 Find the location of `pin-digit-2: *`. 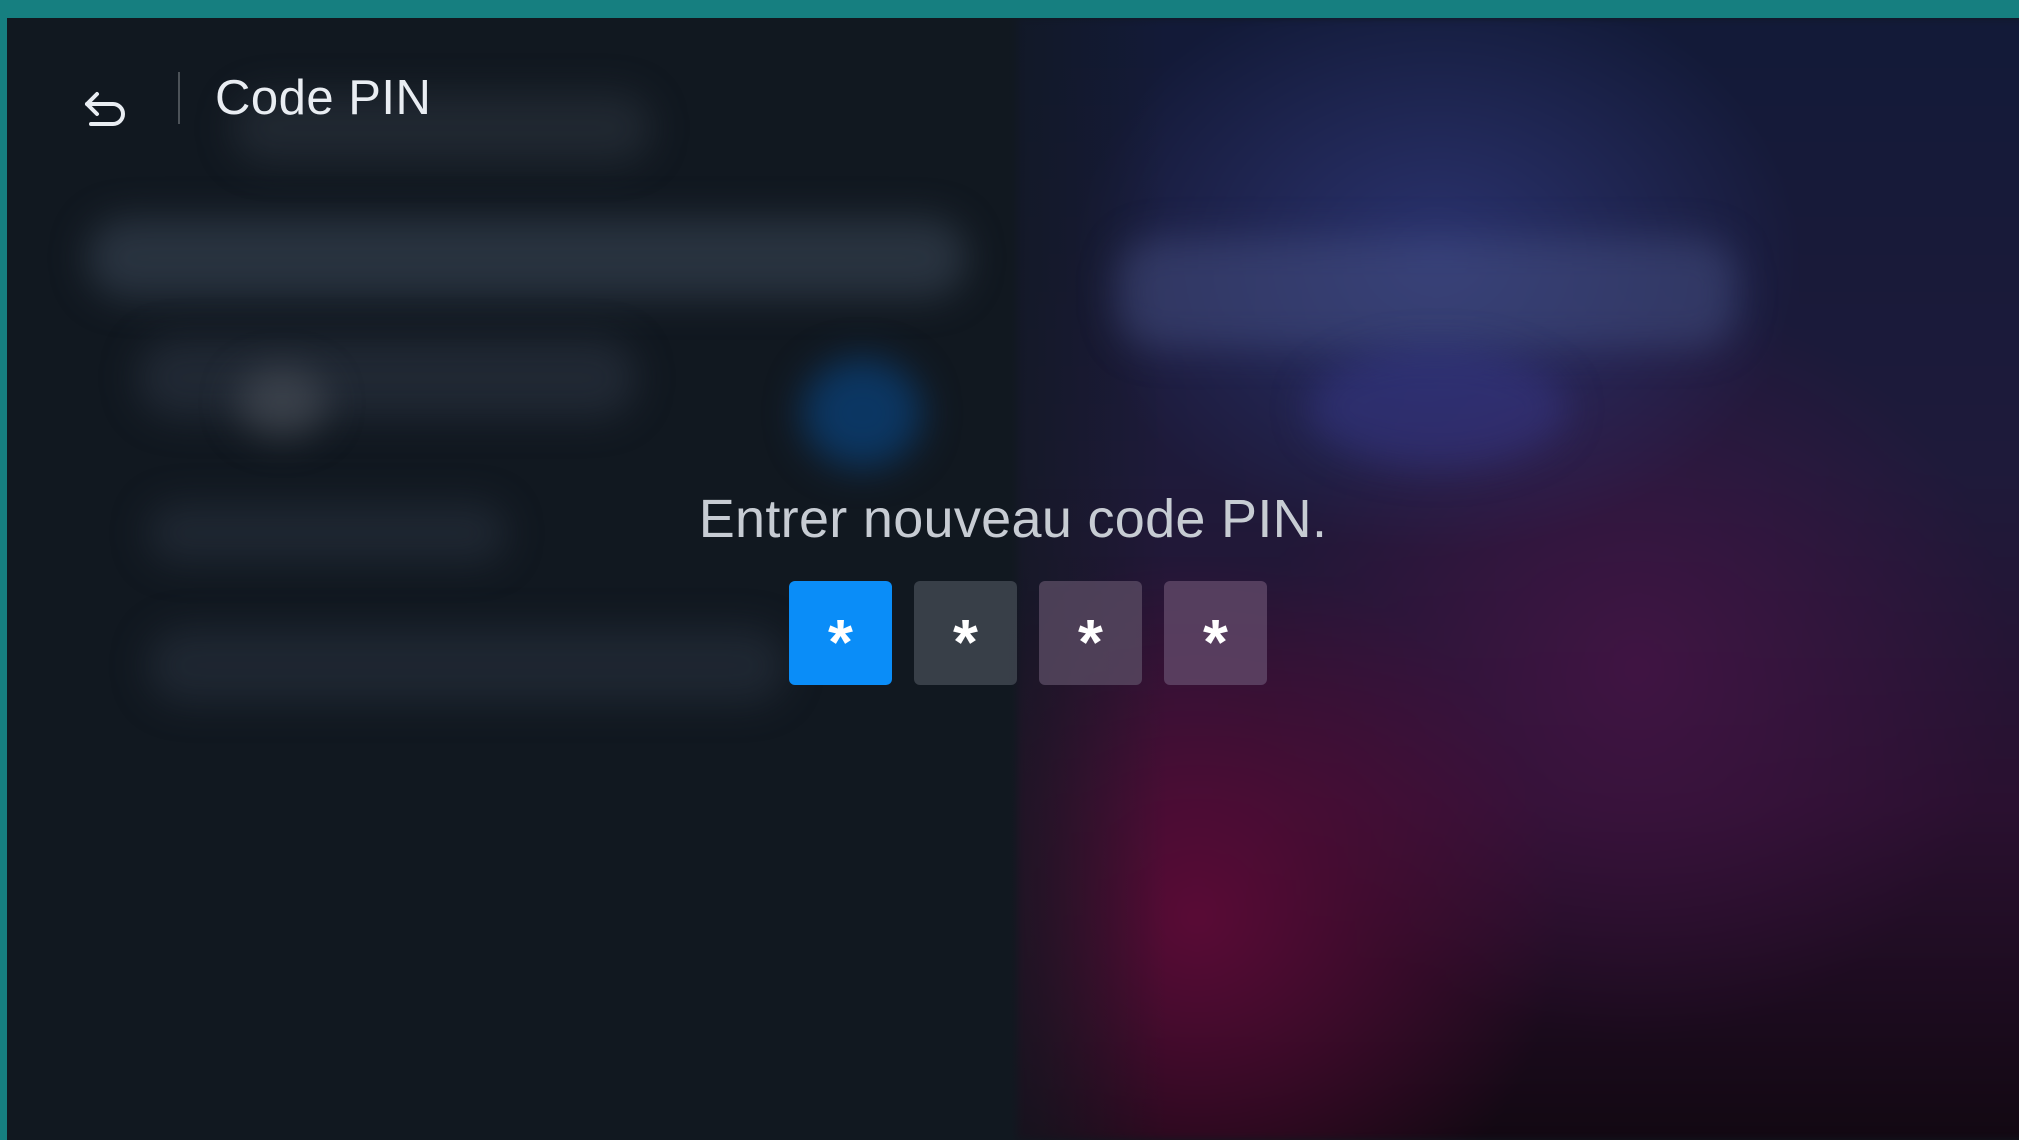

pin-digit-2: * is located at coordinates (965, 633).